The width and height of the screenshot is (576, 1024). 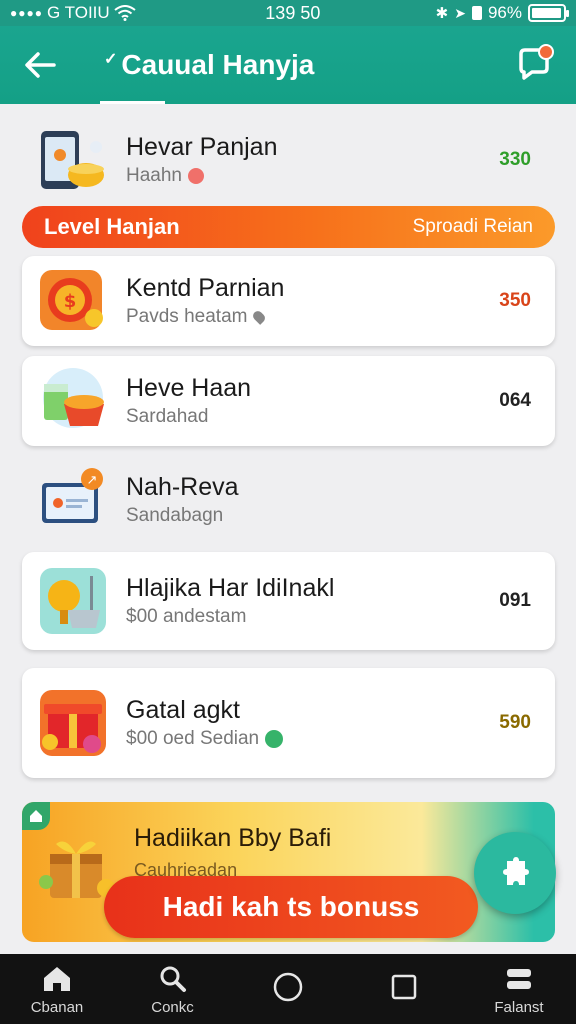 What do you see at coordinates (504, 12) in the screenshot?
I see `battery-percent: 96%` at bounding box center [504, 12].